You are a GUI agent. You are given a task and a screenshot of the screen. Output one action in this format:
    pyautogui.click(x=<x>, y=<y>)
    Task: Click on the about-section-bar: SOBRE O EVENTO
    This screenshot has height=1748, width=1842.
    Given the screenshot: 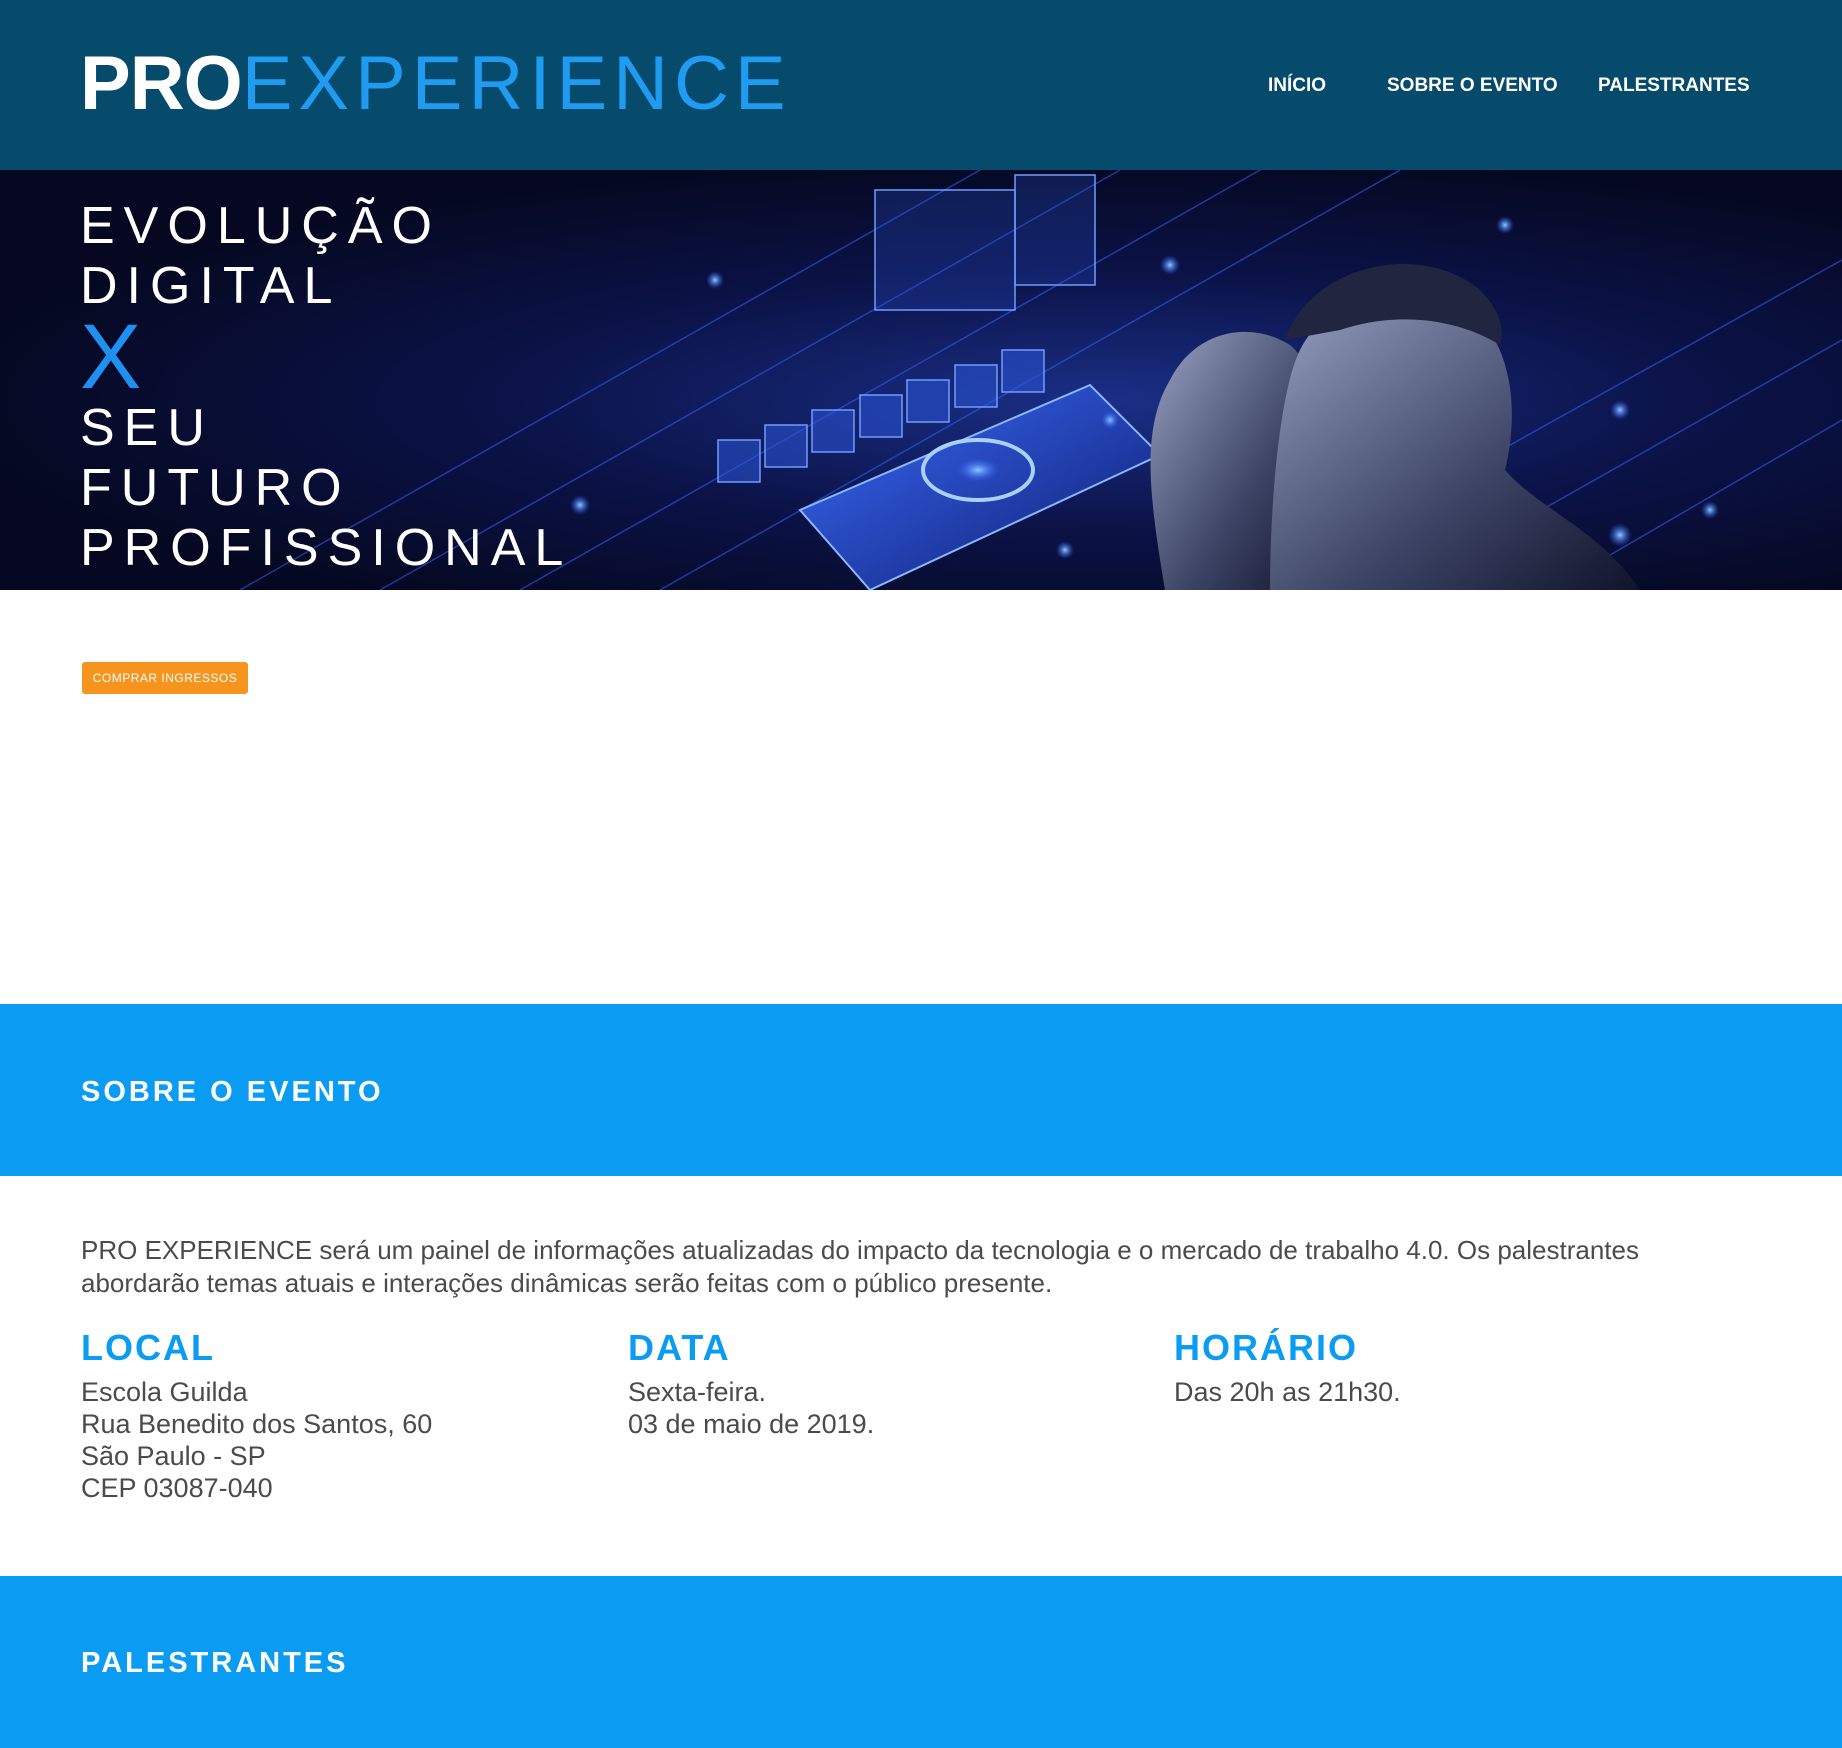 What is the action you would take?
    pyautogui.click(x=921, y=1090)
    